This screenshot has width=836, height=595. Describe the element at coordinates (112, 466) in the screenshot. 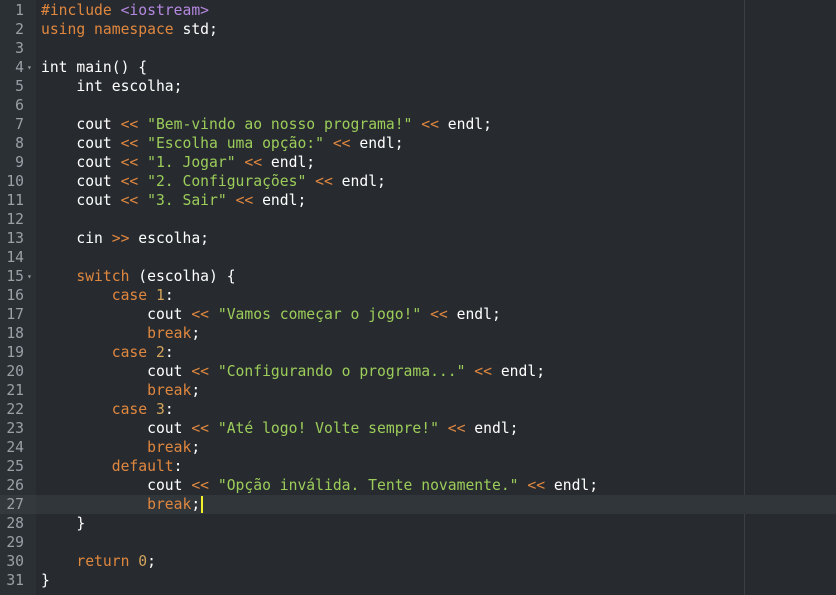

I see `code-text: default:` at that location.